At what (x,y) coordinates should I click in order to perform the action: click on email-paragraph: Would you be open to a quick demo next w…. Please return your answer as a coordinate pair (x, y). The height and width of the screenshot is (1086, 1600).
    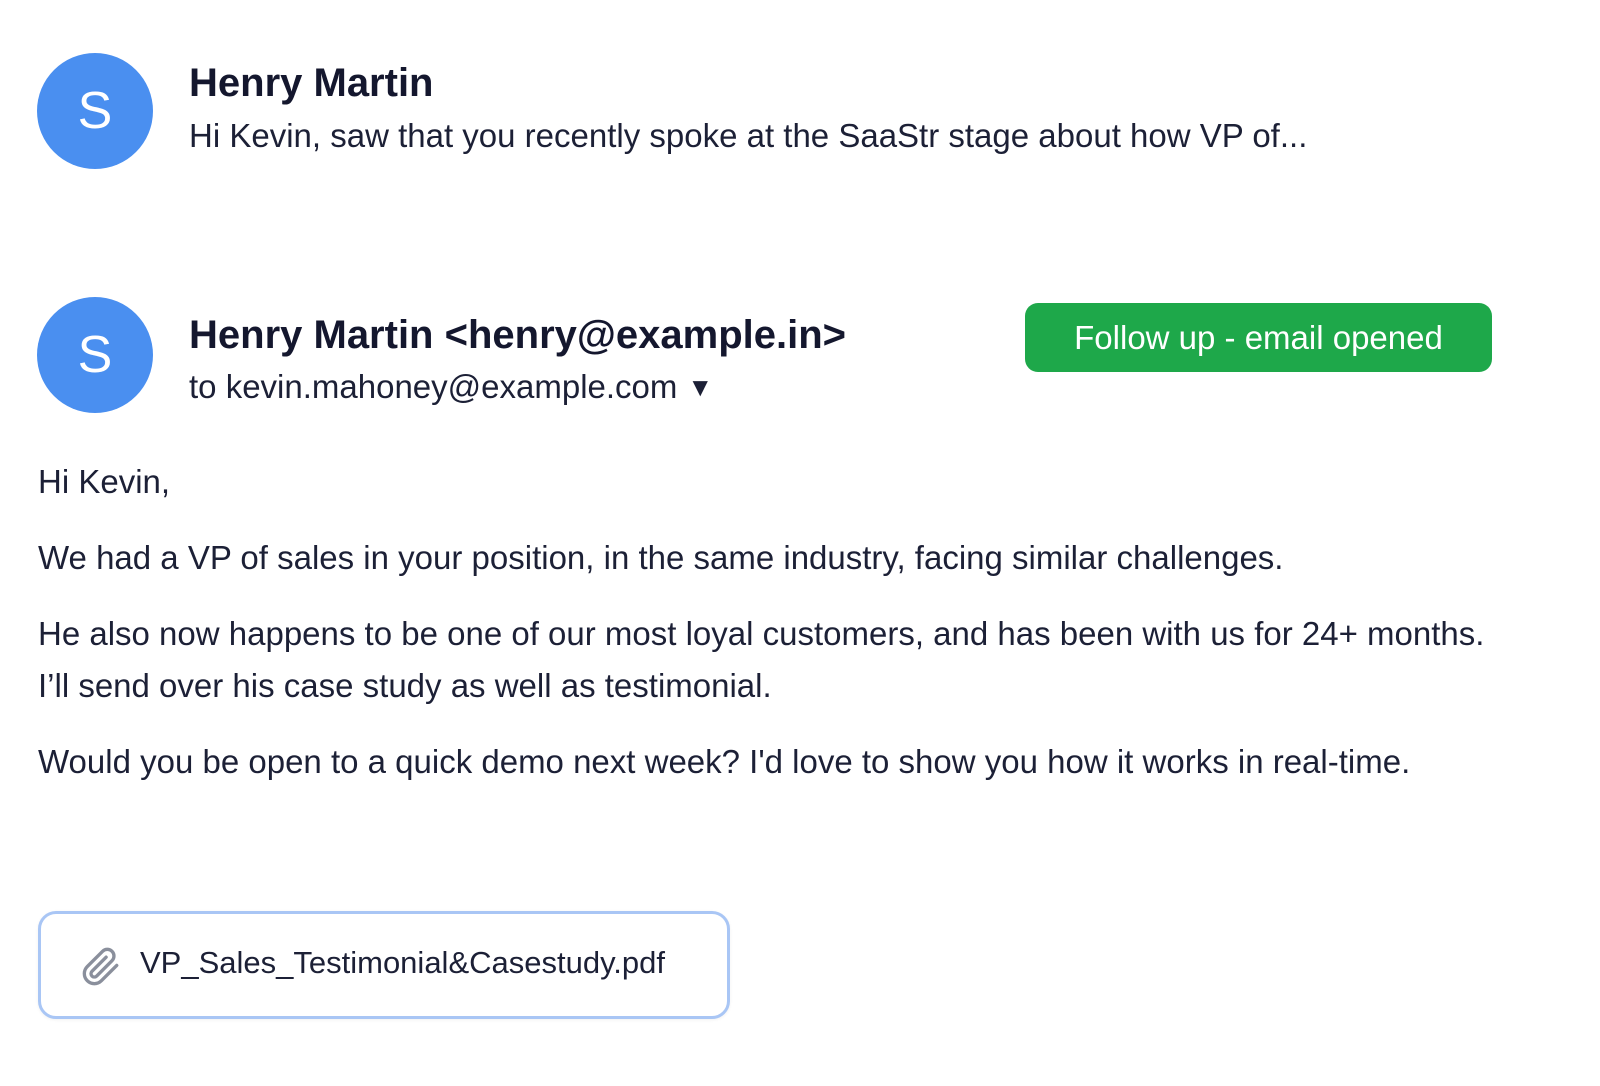
    Looking at the image, I should click on (724, 761).